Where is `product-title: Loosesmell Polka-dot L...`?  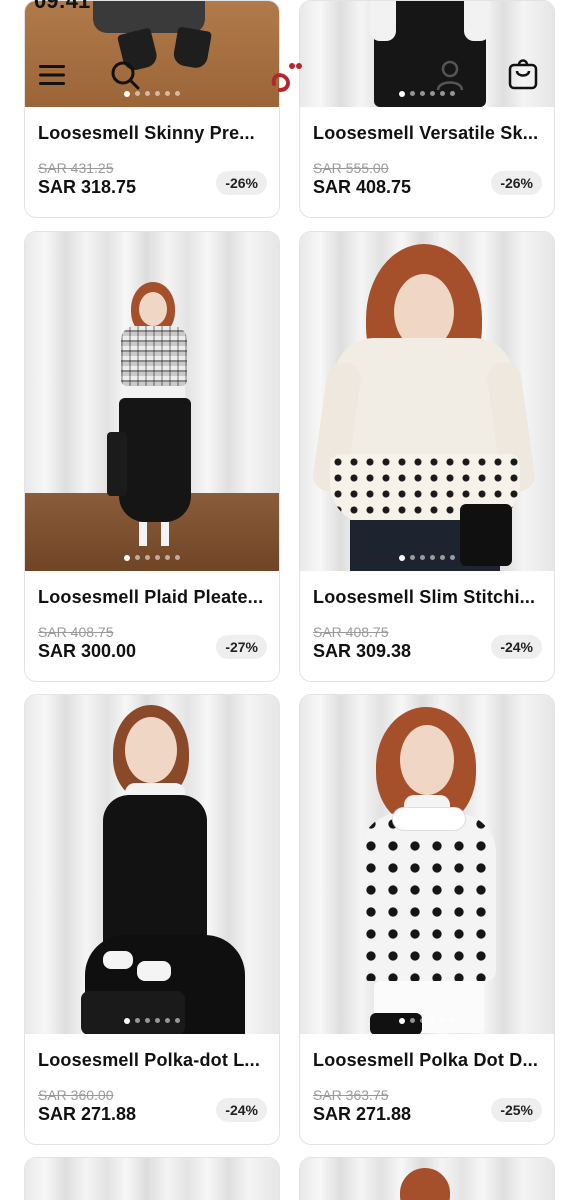
product-title: Loosesmell Polka-dot L... is located at coordinates (152, 1060).